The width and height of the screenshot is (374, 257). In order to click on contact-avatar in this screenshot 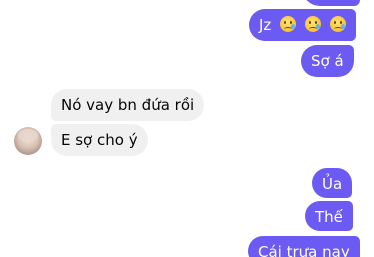, I will do `click(28, 141)`.